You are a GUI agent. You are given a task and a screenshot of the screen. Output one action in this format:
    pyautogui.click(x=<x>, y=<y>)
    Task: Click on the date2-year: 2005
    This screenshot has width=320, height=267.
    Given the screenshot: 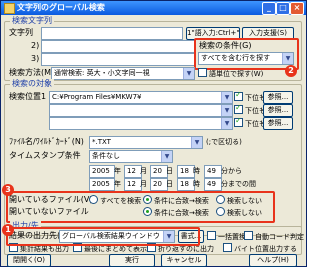 What is the action you would take?
    pyautogui.click(x=102, y=184)
    